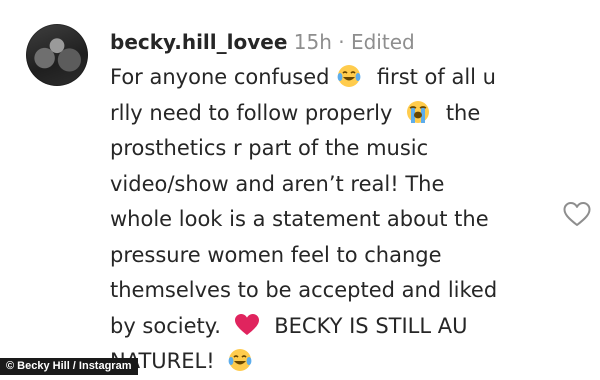 The image size is (600, 380). Describe the element at coordinates (289, 325) in the screenshot. I see `comment-line: by society. BECKY IS STILL AU` at that location.